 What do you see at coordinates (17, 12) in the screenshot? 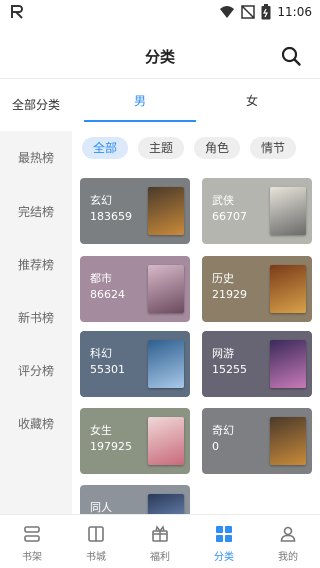
I see `app-logo-icon` at bounding box center [17, 12].